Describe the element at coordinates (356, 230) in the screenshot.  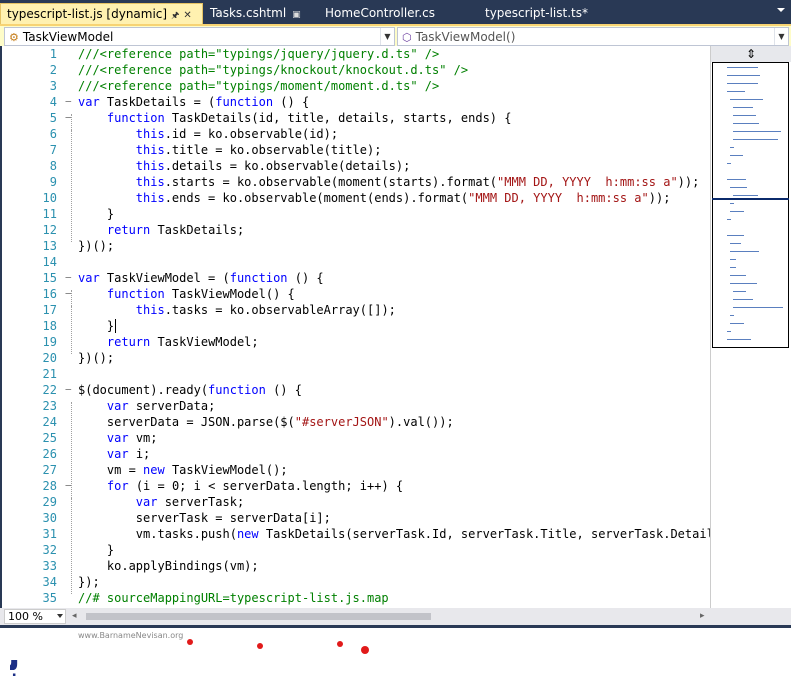
I see `code-line: 12 return TaskDetails;` at that location.